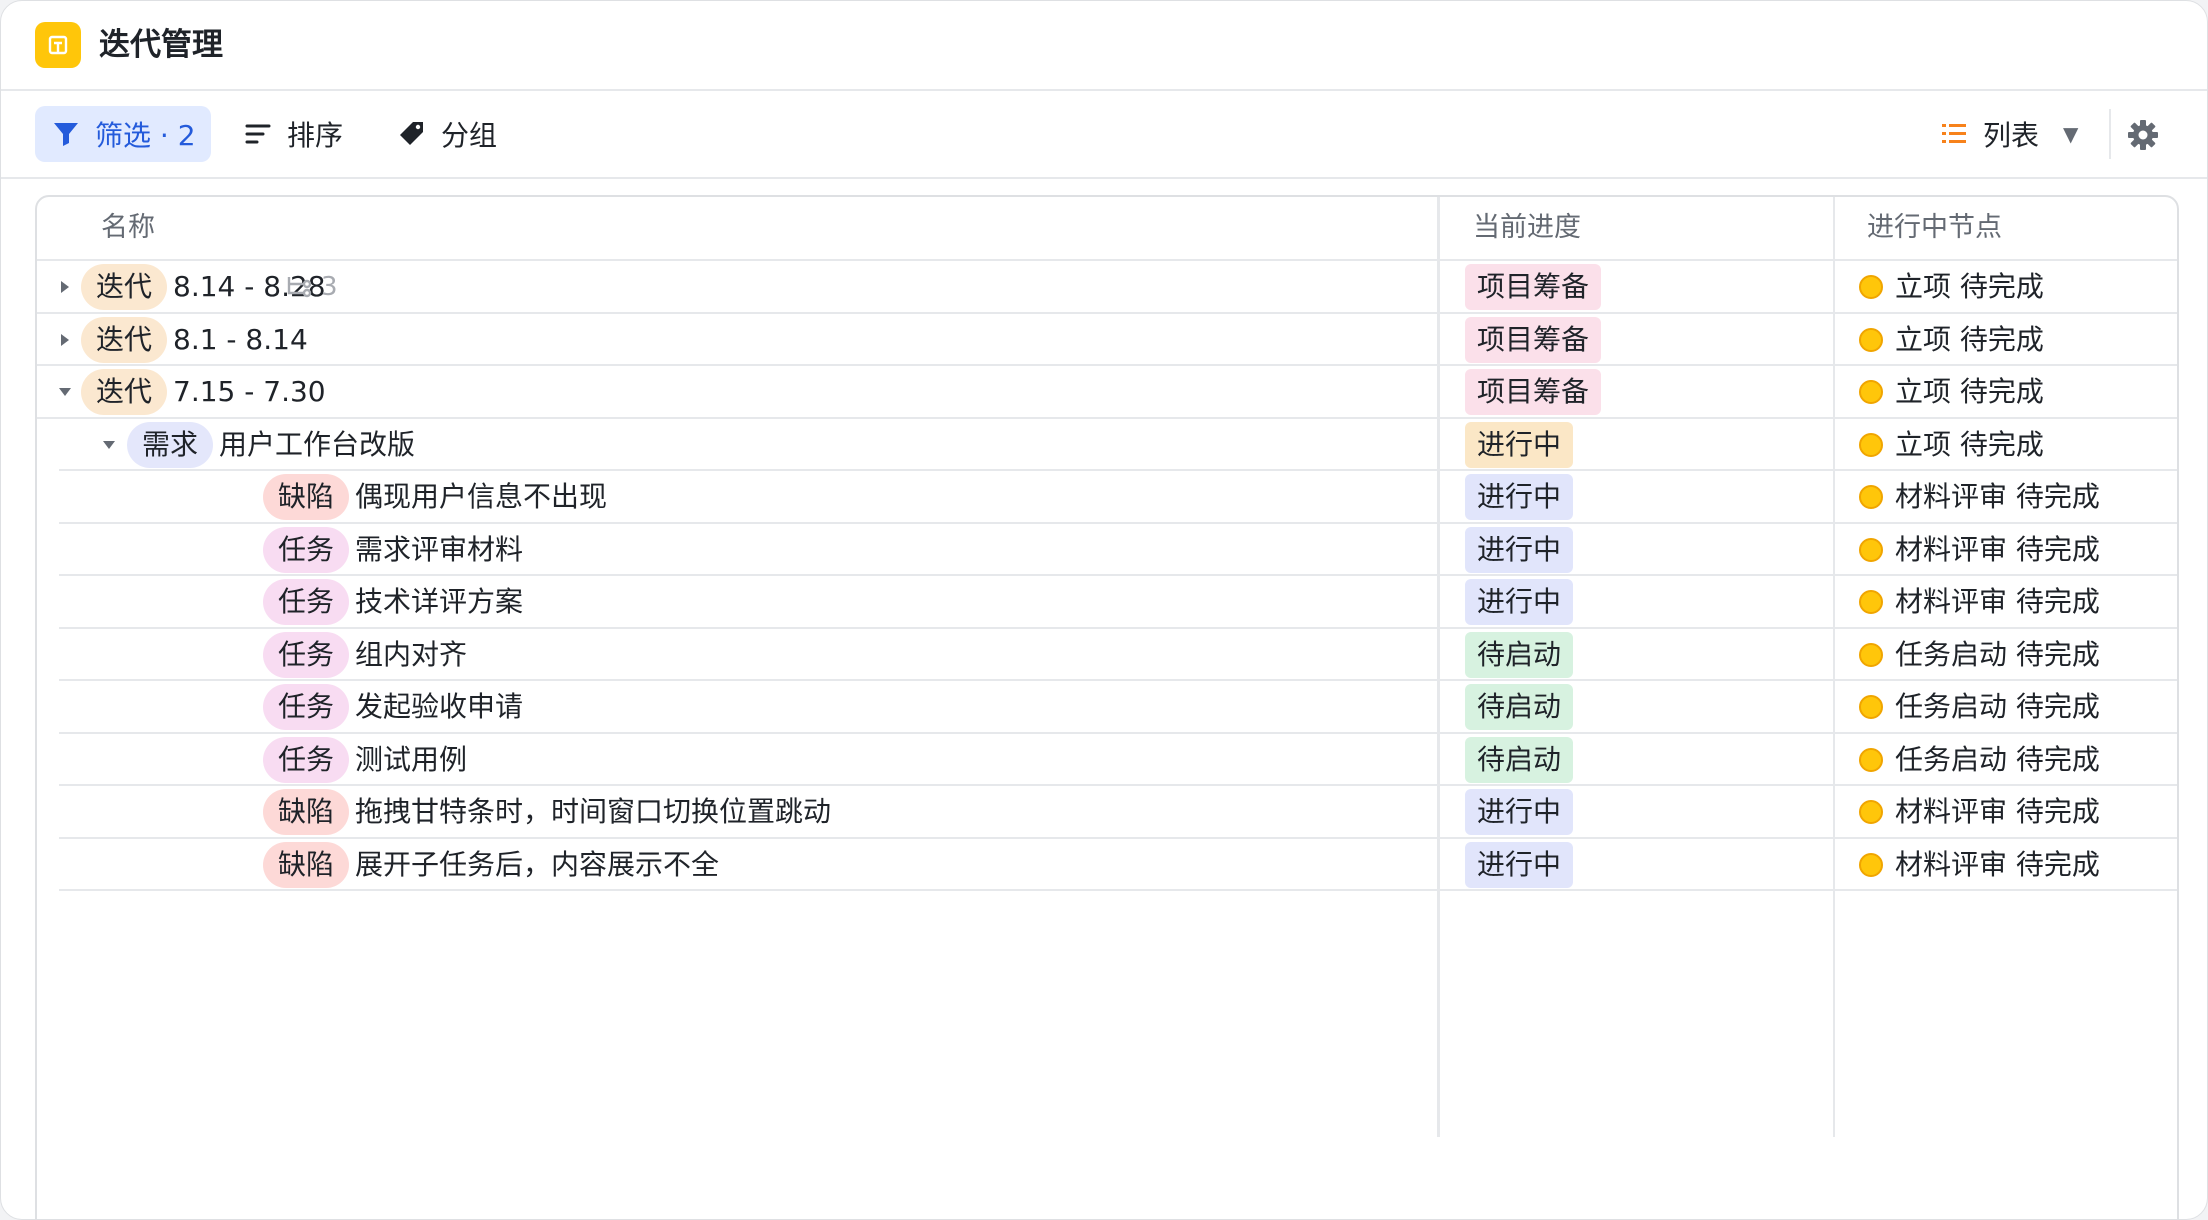 This screenshot has height=1220, width=2208. Describe the element at coordinates (469, 135) in the screenshot. I see `group-label: 分组` at that location.